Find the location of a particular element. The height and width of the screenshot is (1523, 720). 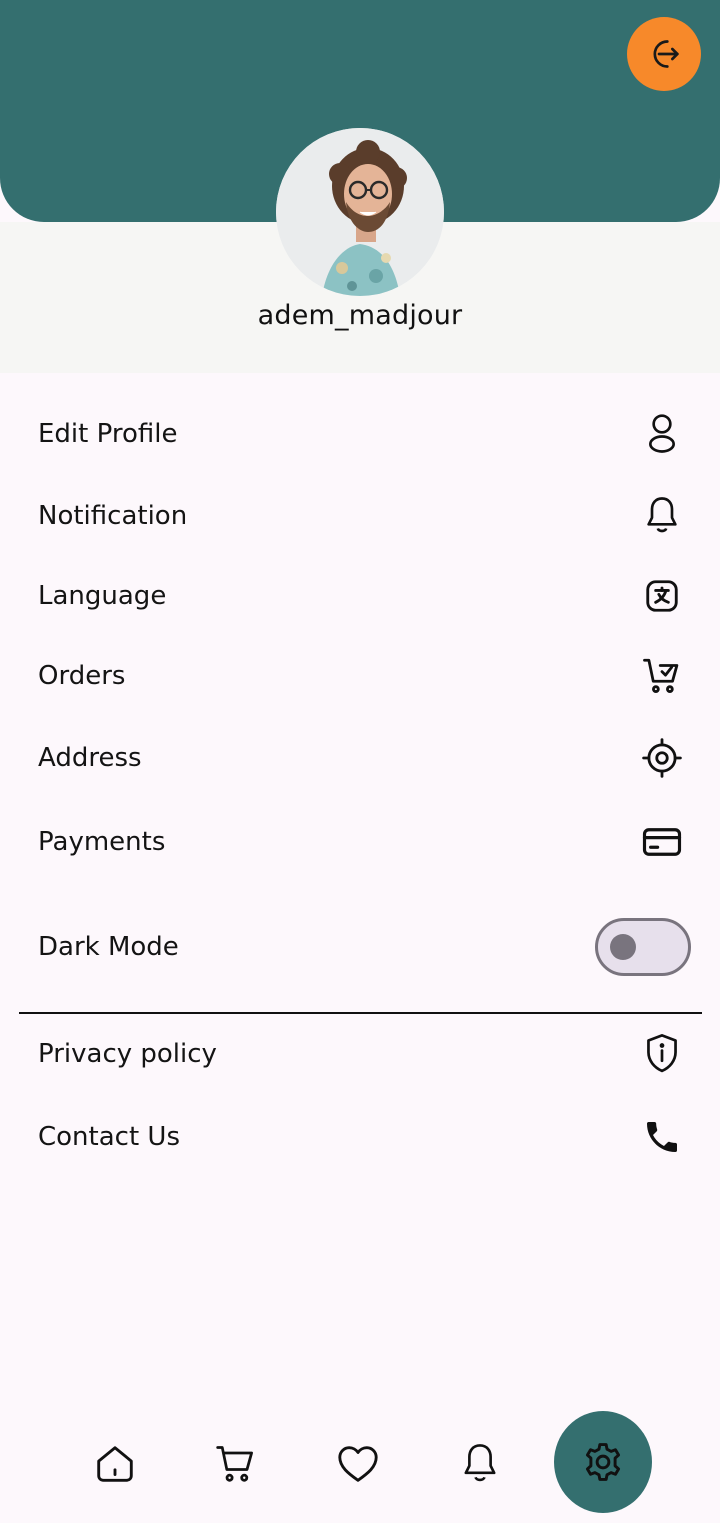

nav-notifications is located at coordinates (480, 1464).